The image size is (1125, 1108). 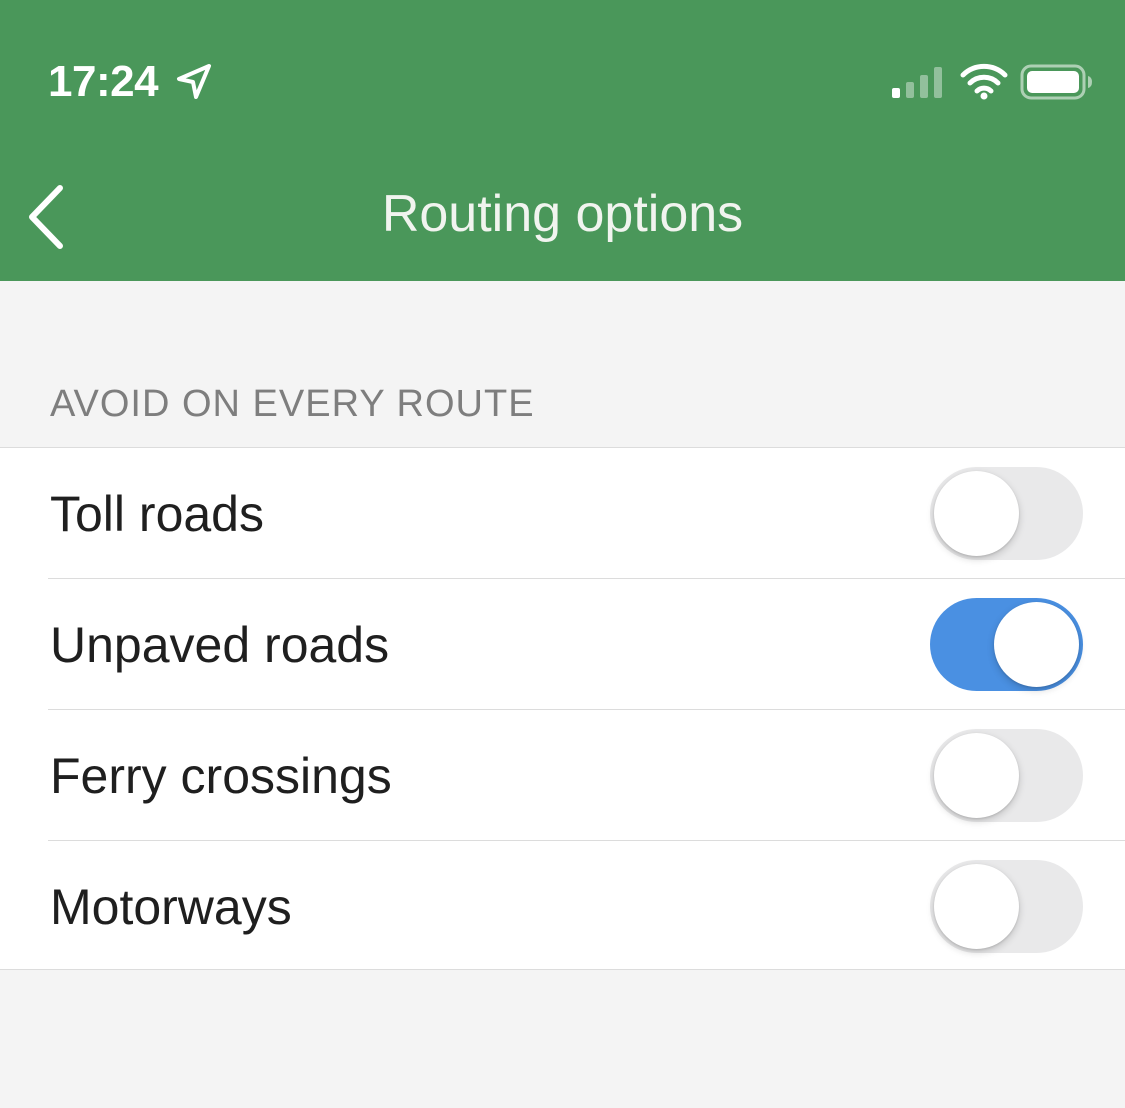 What do you see at coordinates (220, 645) in the screenshot?
I see `option-label: Unpaved roads` at bounding box center [220, 645].